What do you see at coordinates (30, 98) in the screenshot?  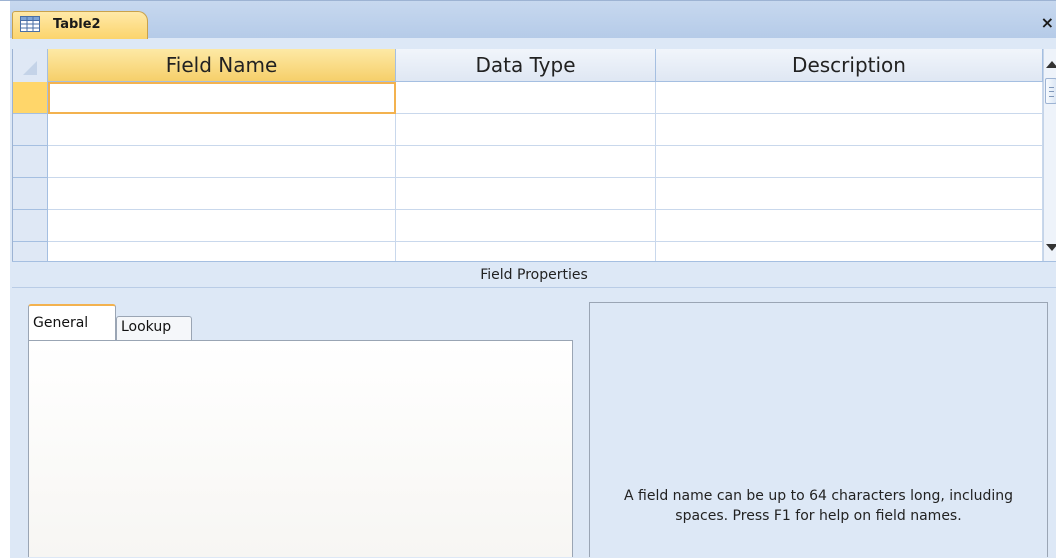 I see `row-selector-current` at bounding box center [30, 98].